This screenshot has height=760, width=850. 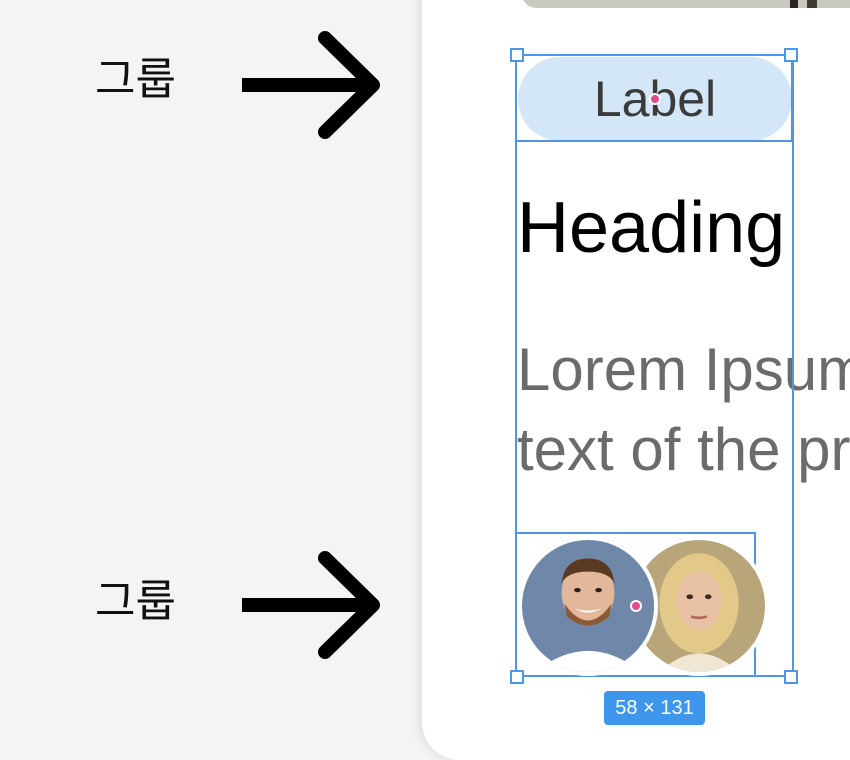 What do you see at coordinates (686, 4) in the screenshot?
I see `card-image` at bounding box center [686, 4].